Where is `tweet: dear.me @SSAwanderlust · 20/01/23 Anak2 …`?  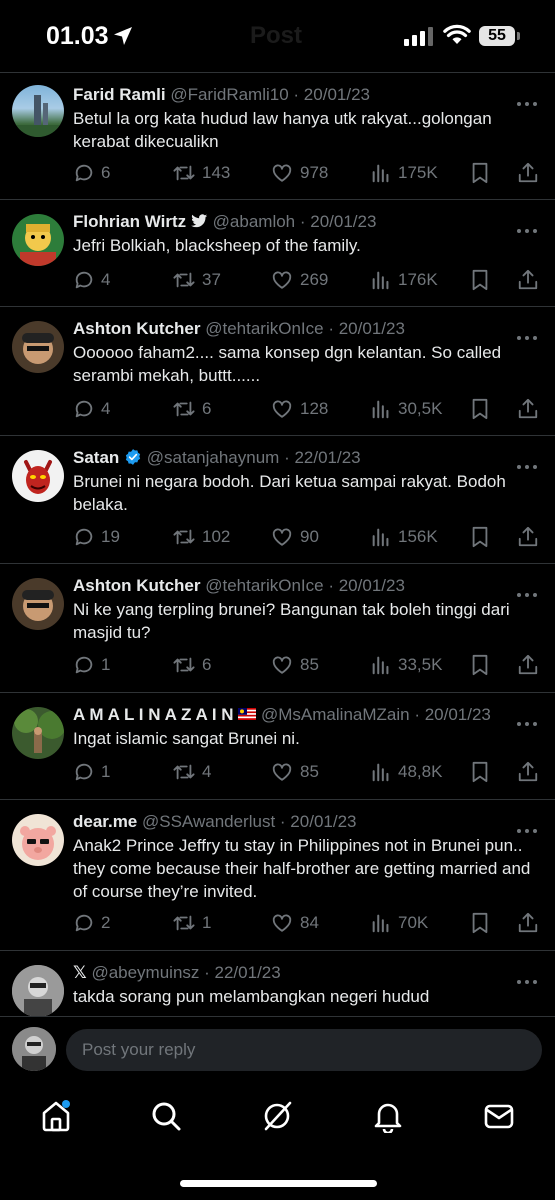
tweet: dear.me @SSAwanderlust · 20/01/23 Anak2 … is located at coordinates (277, 875).